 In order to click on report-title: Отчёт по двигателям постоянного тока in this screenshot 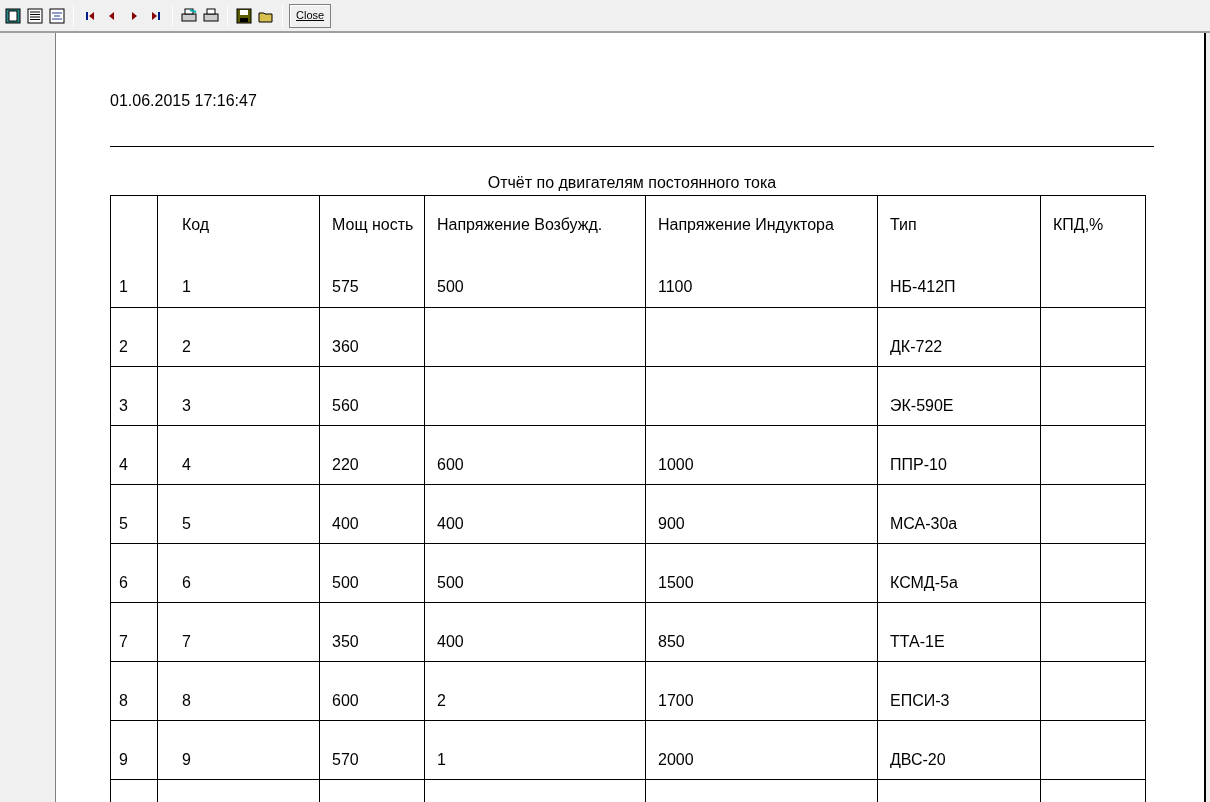, I will do `click(632, 183)`.